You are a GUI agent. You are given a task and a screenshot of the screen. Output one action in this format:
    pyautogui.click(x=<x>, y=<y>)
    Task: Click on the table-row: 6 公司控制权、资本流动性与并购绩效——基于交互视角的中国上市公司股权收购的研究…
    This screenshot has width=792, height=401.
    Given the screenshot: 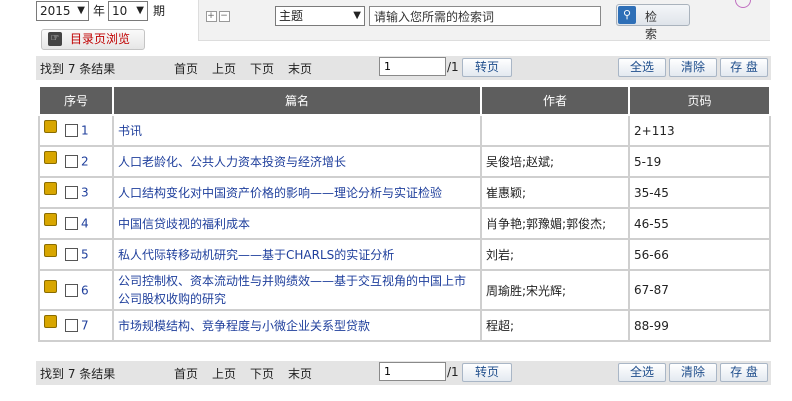 What is the action you would take?
    pyautogui.click(x=404, y=290)
    